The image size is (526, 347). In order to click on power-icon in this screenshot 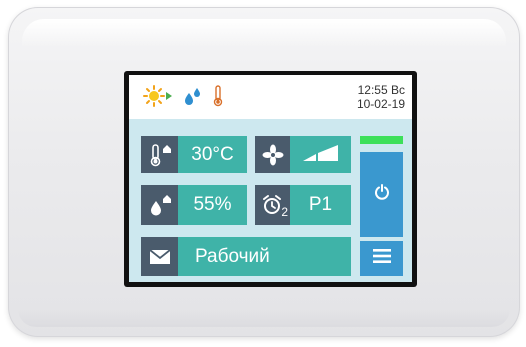, I will do `click(382, 194)`.